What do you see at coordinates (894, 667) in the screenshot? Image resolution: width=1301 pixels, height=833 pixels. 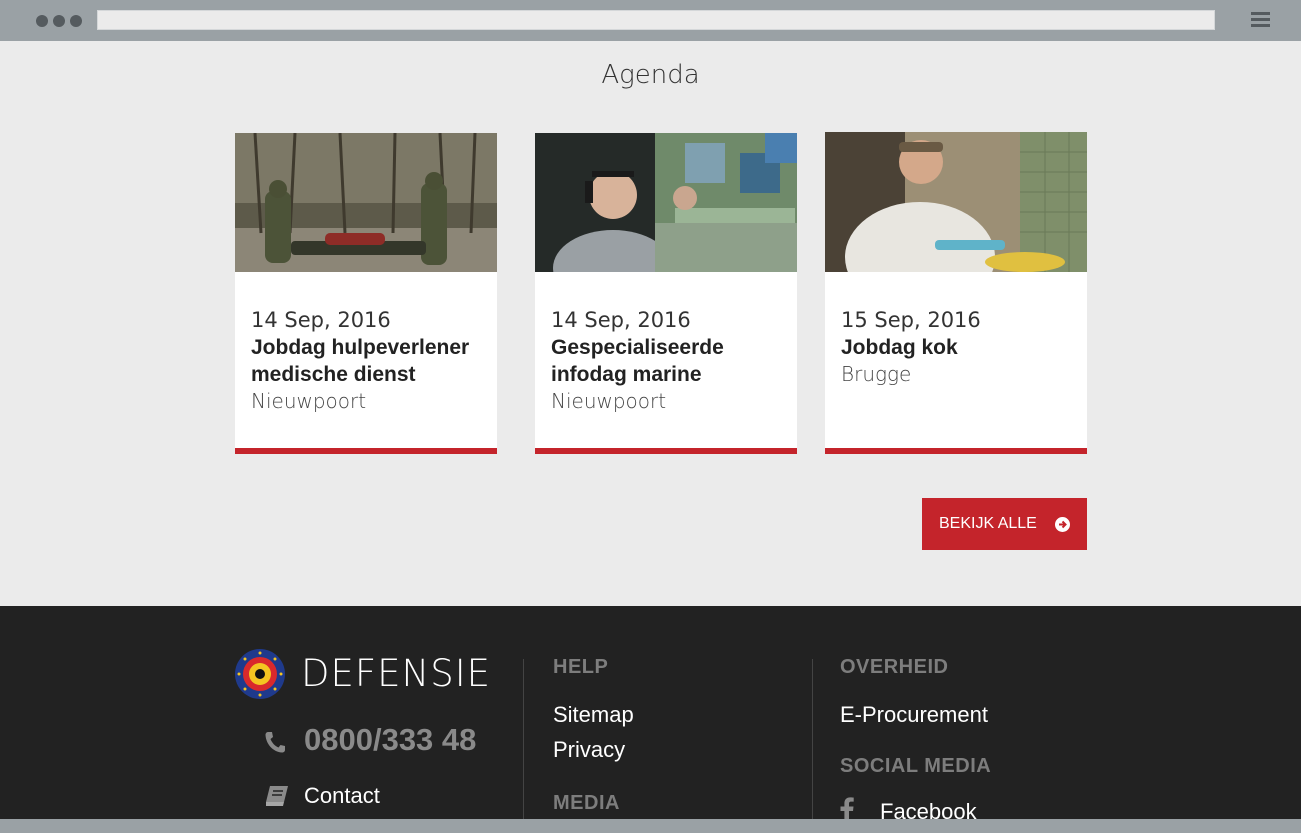 I see `overheid-heading: OVERHEID` at bounding box center [894, 667].